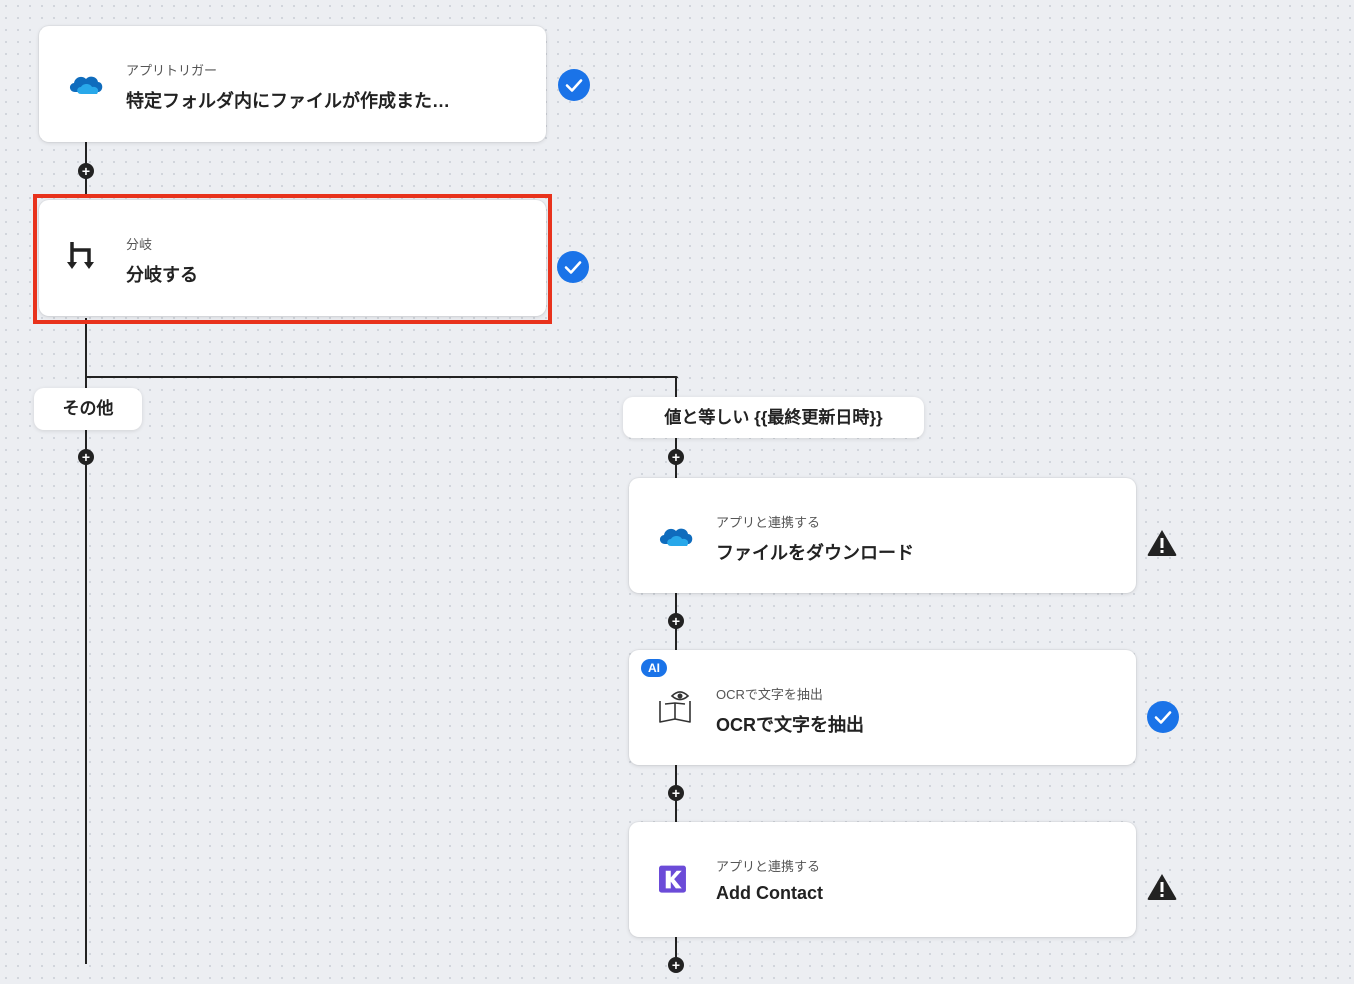 The image size is (1354, 984). I want to click on step-type-label: 分岐, so click(139, 244).